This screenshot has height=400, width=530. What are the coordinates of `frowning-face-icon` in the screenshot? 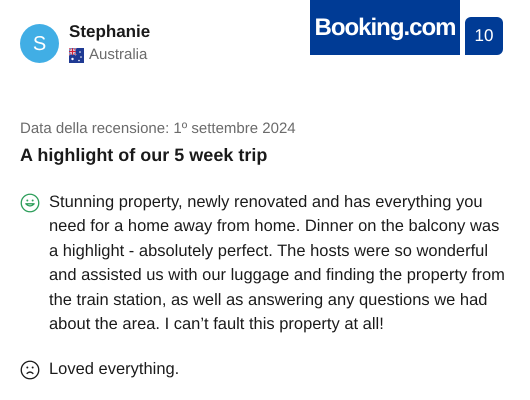 It's located at (30, 370).